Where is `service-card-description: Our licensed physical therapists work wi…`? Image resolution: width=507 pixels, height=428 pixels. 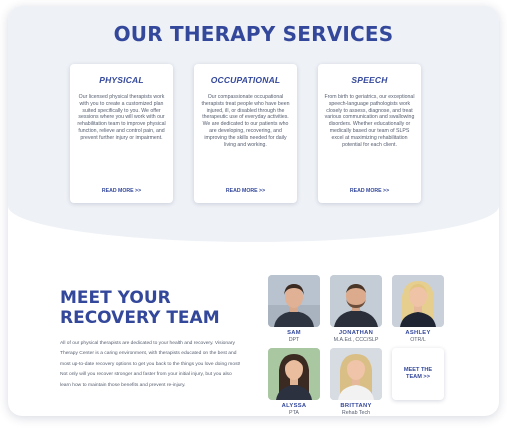
service-card-description: Our licensed physical therapists work wi… is located at coordinates (121, 117).